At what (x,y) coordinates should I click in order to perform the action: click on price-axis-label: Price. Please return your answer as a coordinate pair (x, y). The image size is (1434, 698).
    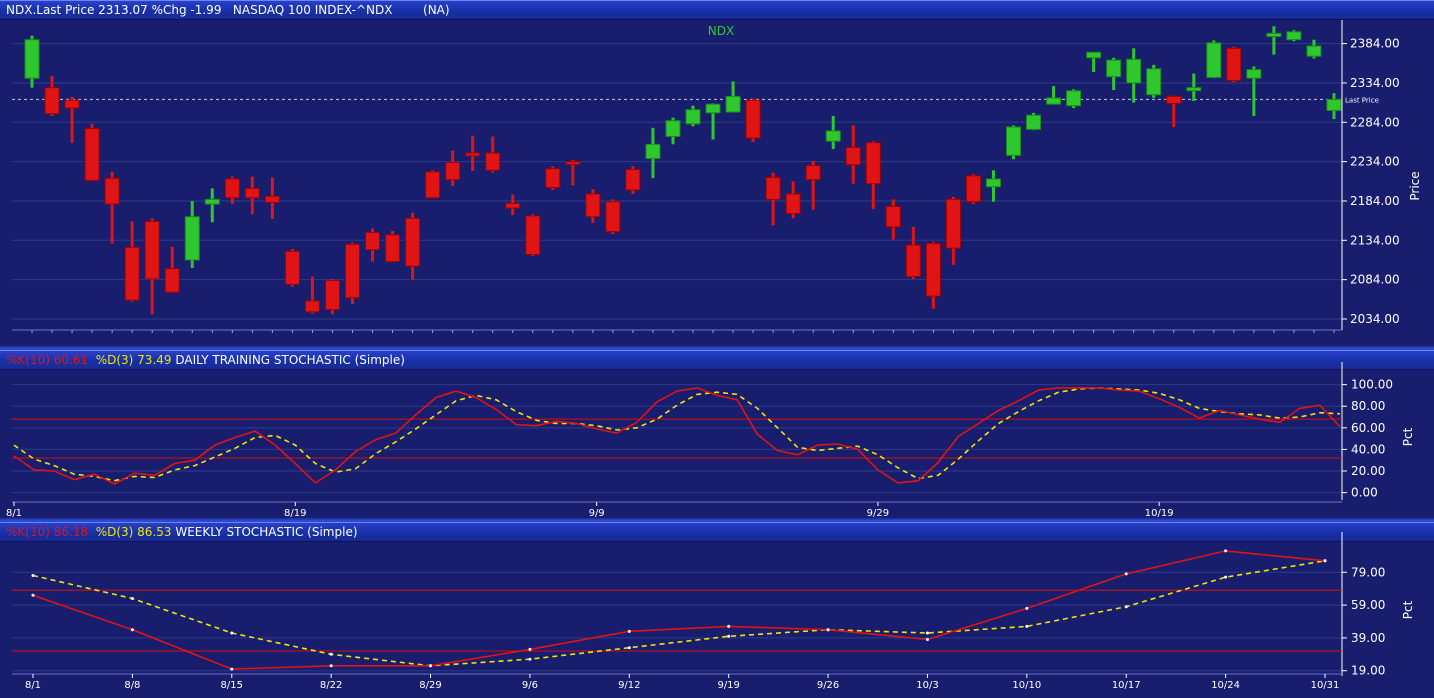
    Looking at the image, I should click on (1415, 185).